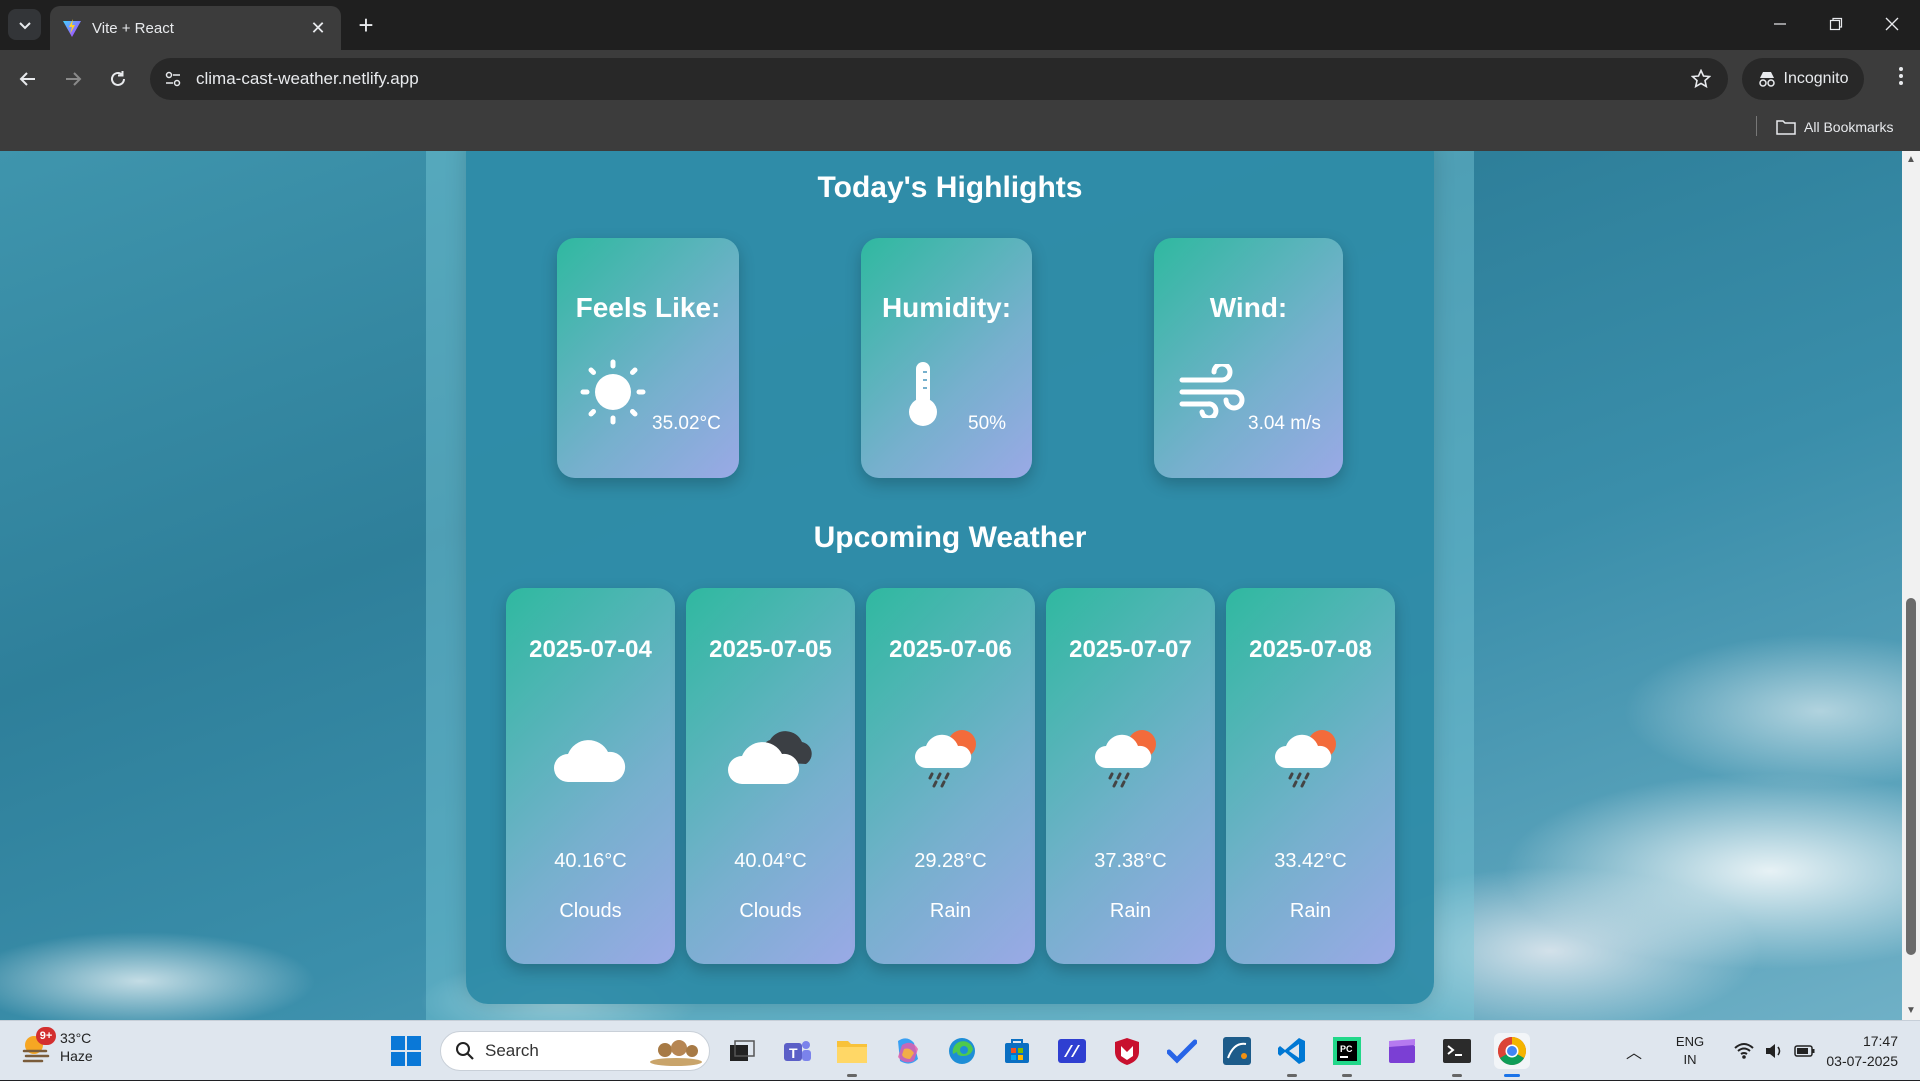 Image resolution: width=1920 pixels, height=1081 pixels. I want to click on card-label: Wind:, so click(1248, 307).